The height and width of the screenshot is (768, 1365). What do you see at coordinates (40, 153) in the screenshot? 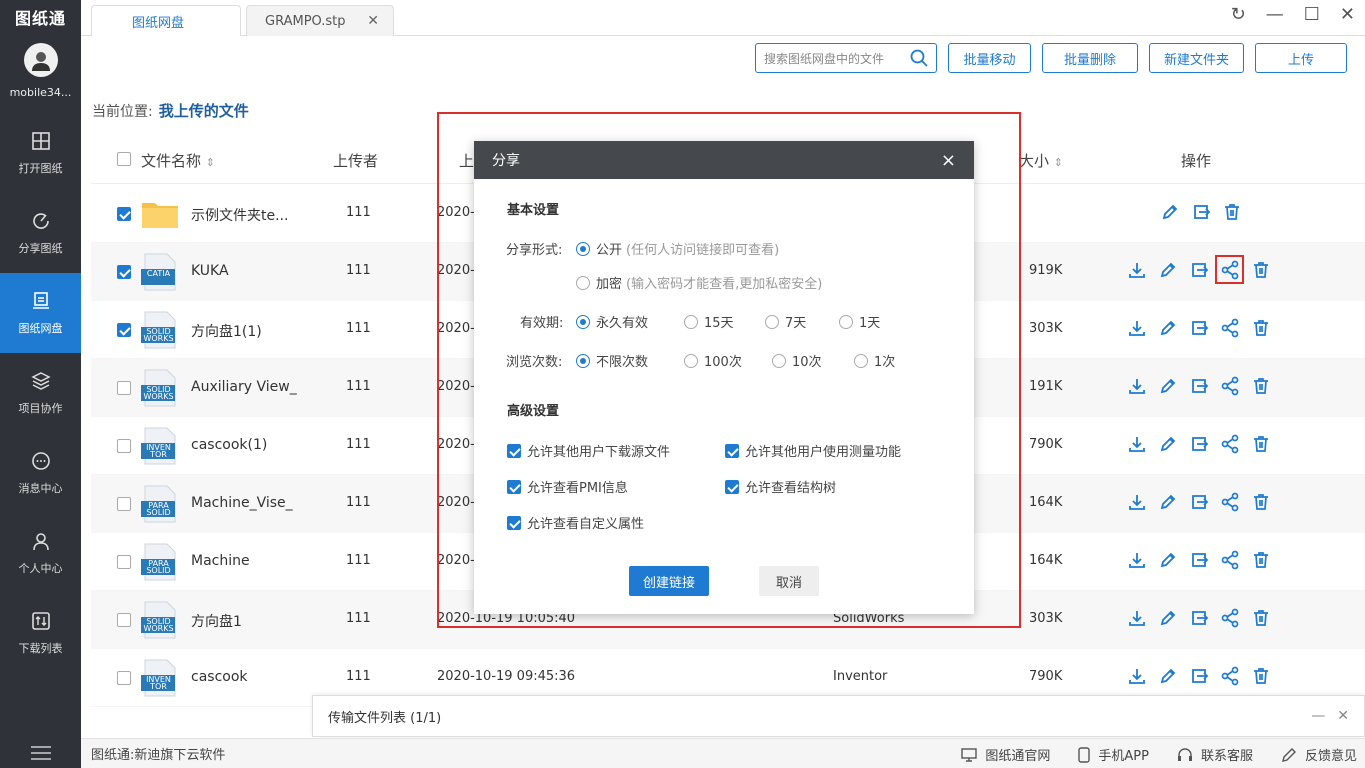
I see `sidebar-item-open-drawing: 打开图纸` at bounding box center [40, 153].